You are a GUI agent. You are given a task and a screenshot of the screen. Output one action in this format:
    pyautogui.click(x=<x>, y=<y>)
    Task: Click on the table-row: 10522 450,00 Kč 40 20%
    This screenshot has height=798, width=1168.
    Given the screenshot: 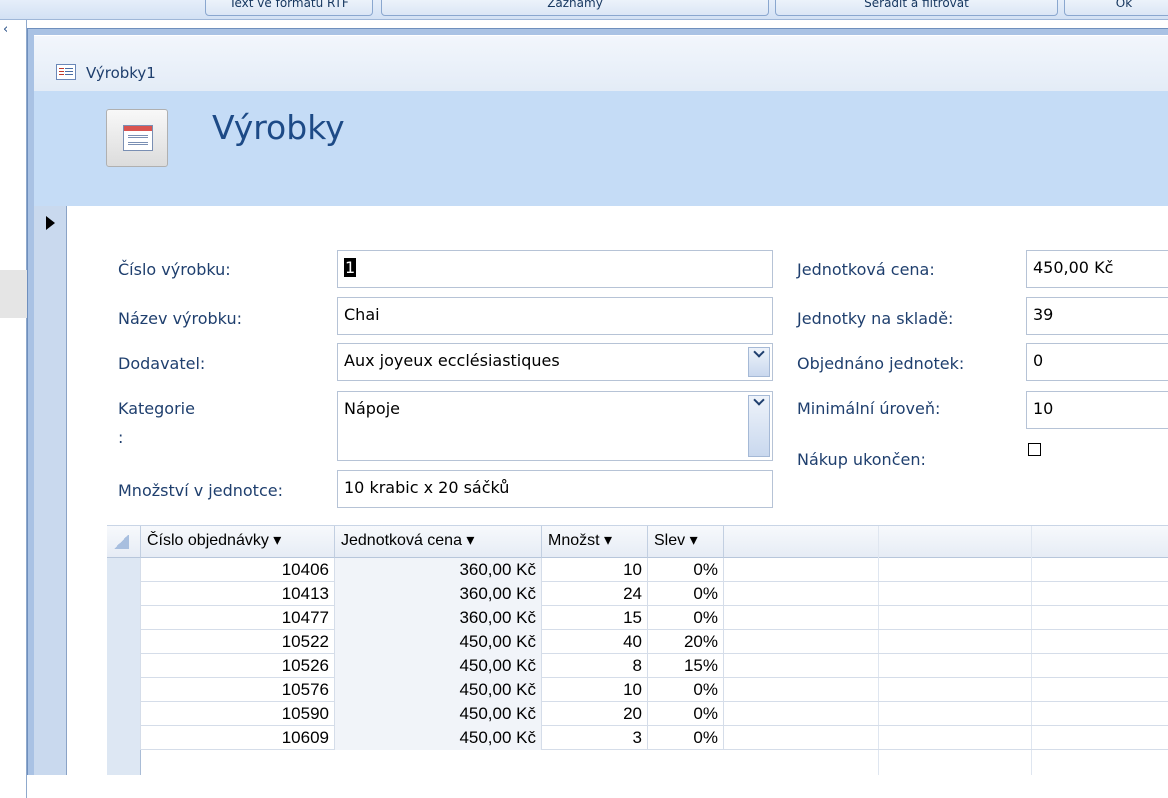 What is the action you would take?
    pyautogui.click(x=637, y=642)
    